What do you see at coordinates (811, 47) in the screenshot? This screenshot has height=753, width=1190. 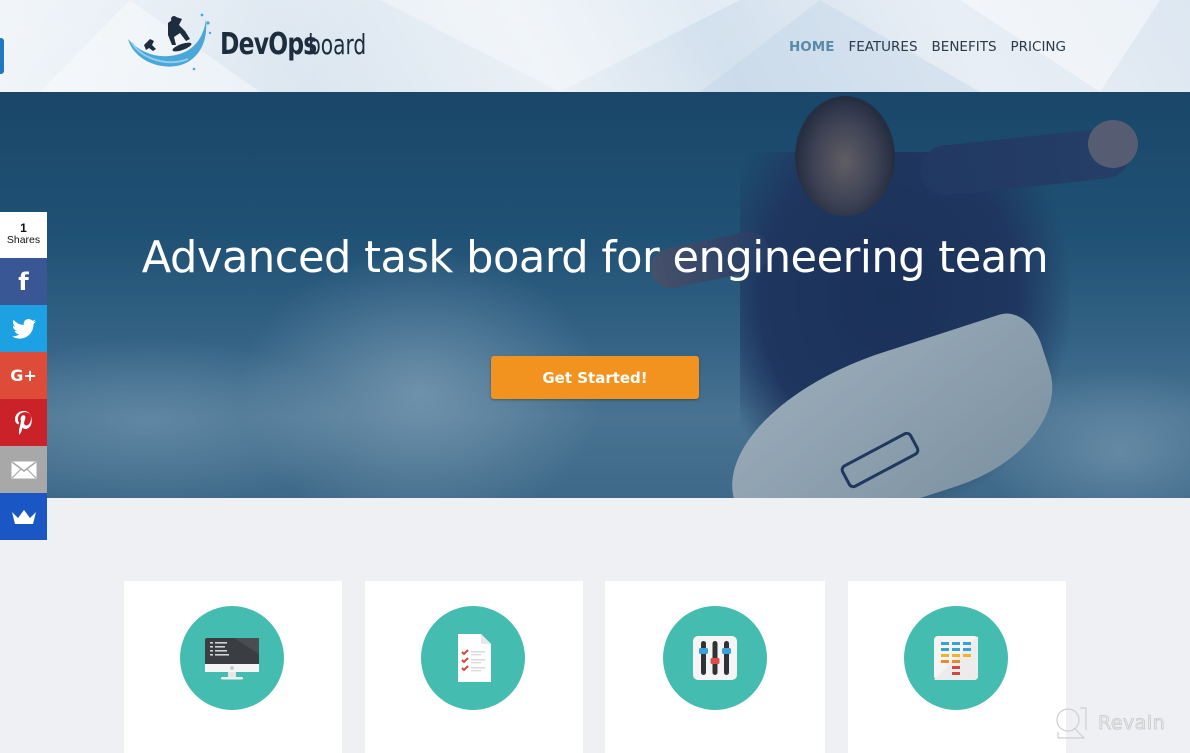 I see `nav-home: HOME` at bounding box center [811, 47].